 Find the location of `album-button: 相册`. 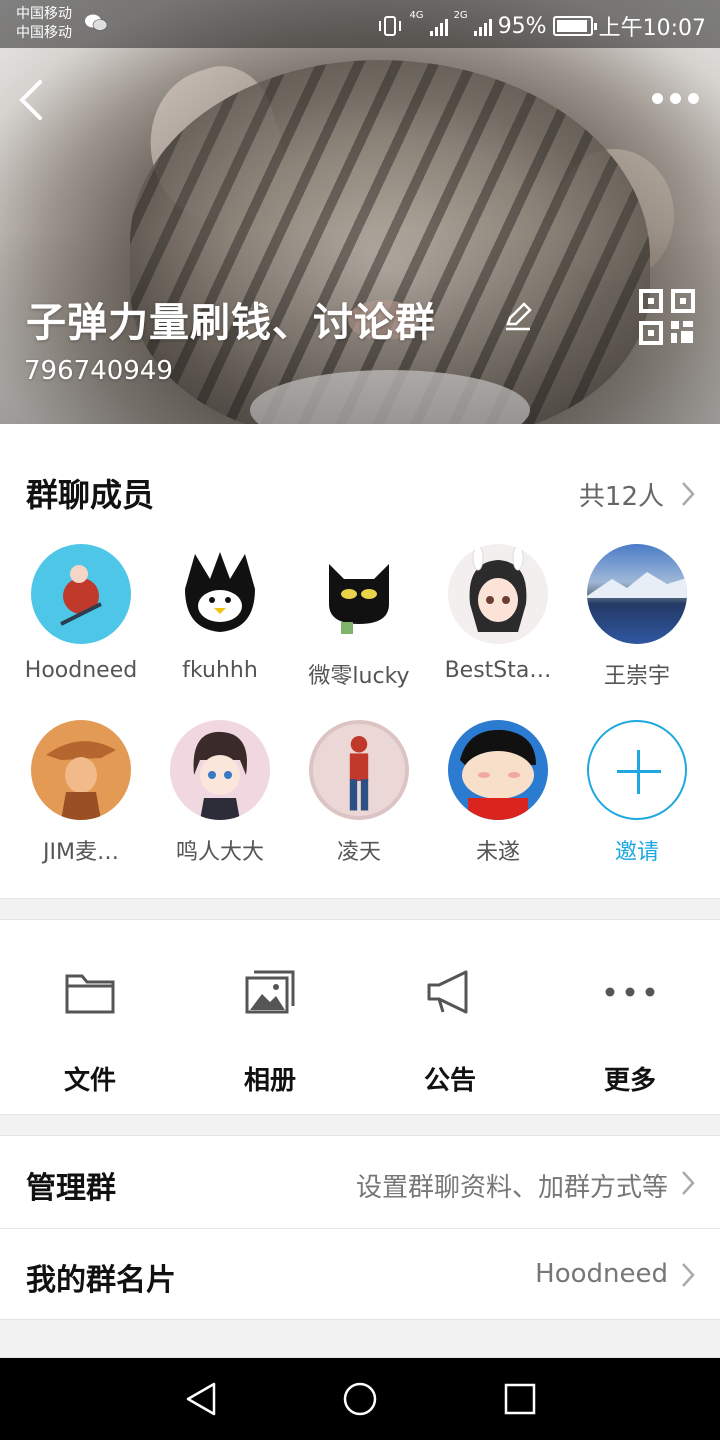

album-button: 相册 is located at coordinates (270, 1017).